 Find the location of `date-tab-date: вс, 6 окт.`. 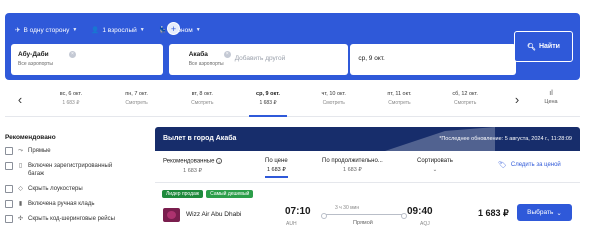

date-tab-date: вс, 6 окт. is located at coordinates (70, 94).